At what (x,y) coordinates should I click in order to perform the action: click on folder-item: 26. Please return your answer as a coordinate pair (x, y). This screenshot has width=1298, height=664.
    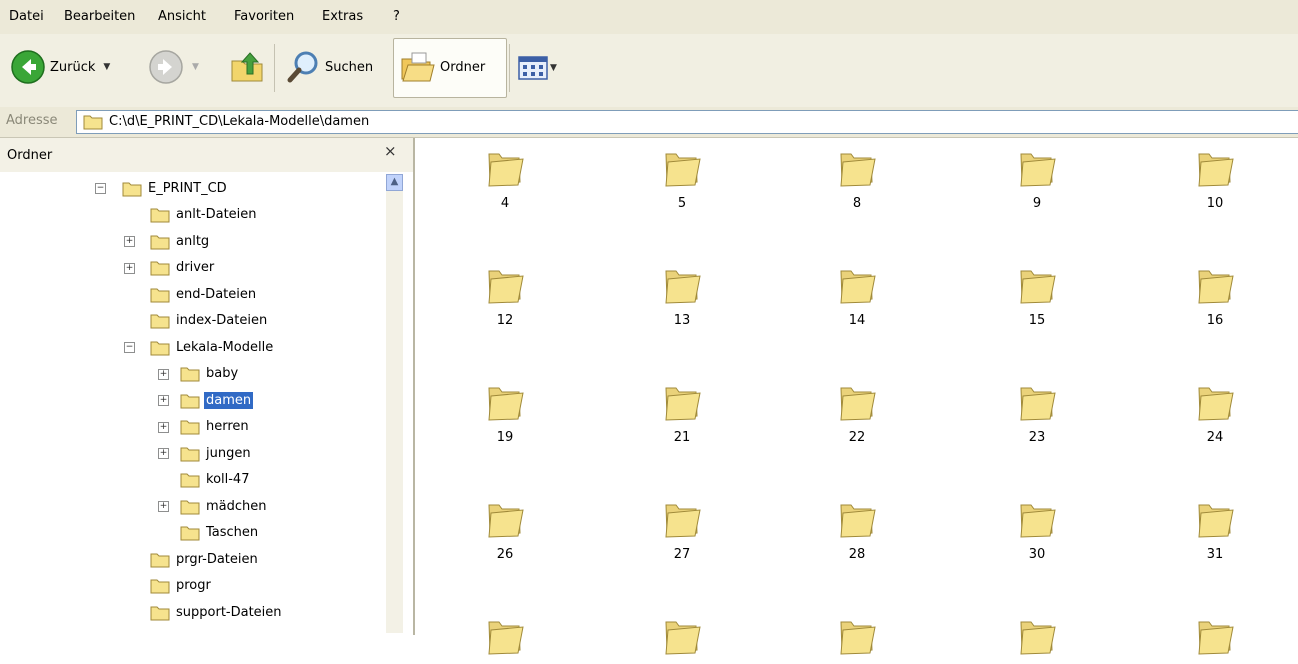
    Looking at the image, I should click on (505, 531).